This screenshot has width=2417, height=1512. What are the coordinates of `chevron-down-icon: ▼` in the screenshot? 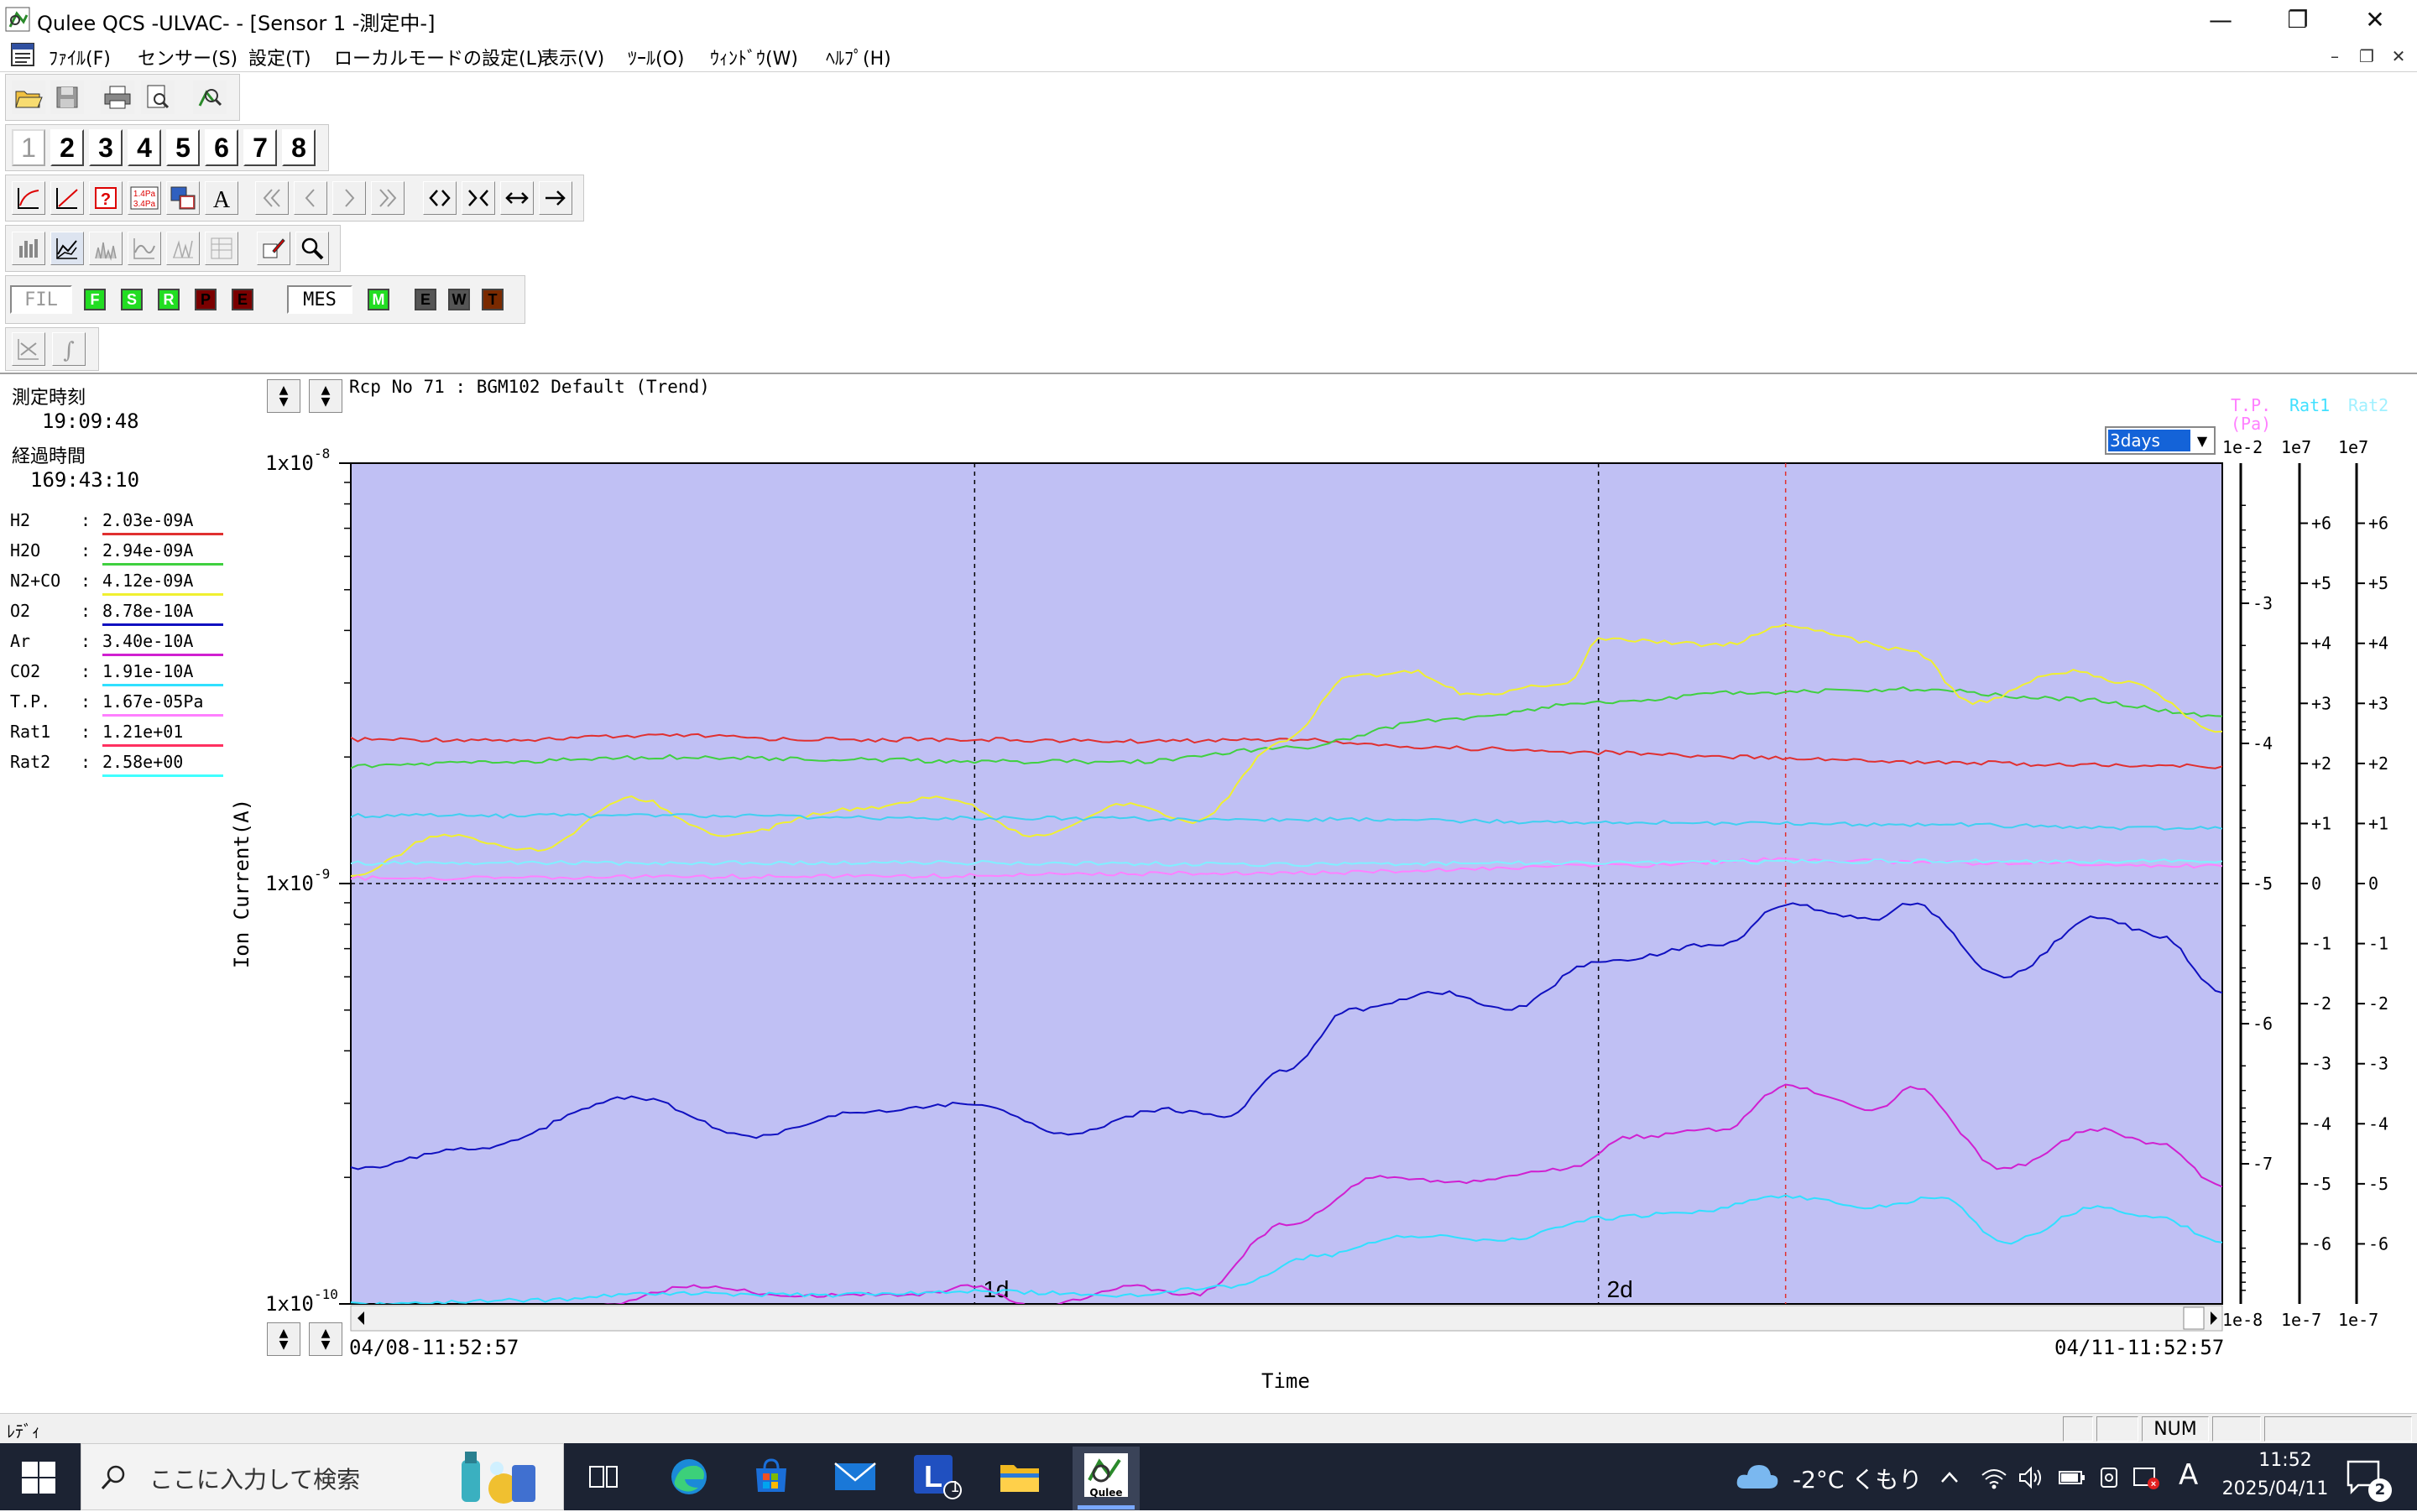 It's located at (2202, 441).